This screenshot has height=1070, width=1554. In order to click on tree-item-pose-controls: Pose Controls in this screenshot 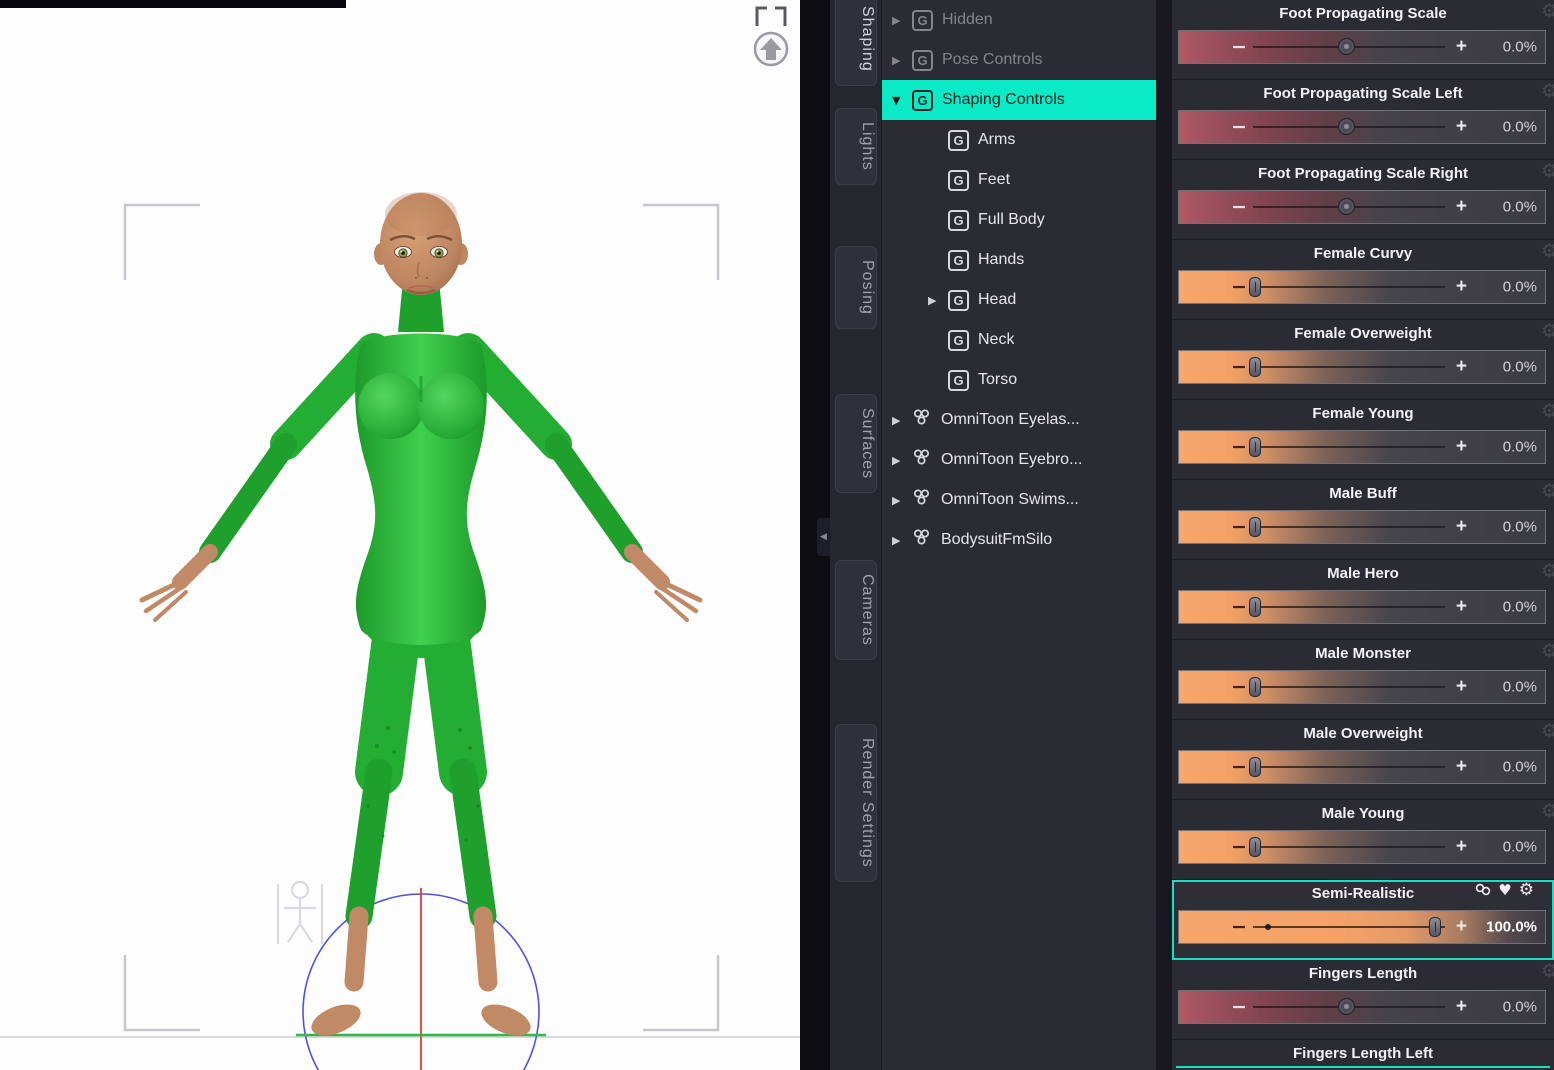, I will do `click(1019, 60)`.